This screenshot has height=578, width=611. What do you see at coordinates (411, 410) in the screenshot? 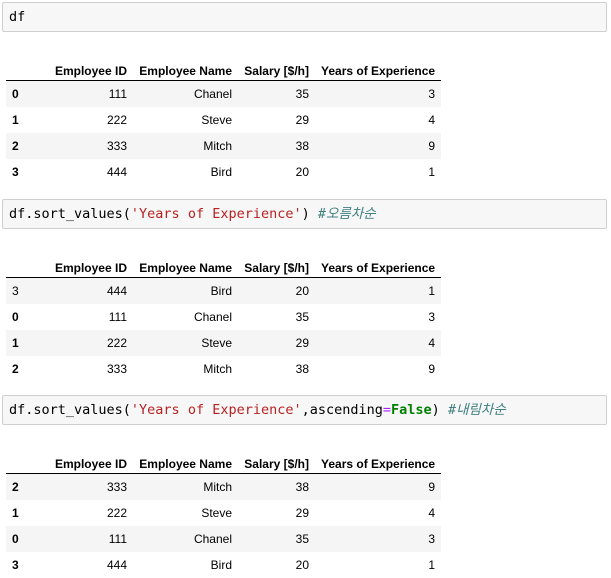
I see `code-keyword: False` at bounding box center [411, 410].